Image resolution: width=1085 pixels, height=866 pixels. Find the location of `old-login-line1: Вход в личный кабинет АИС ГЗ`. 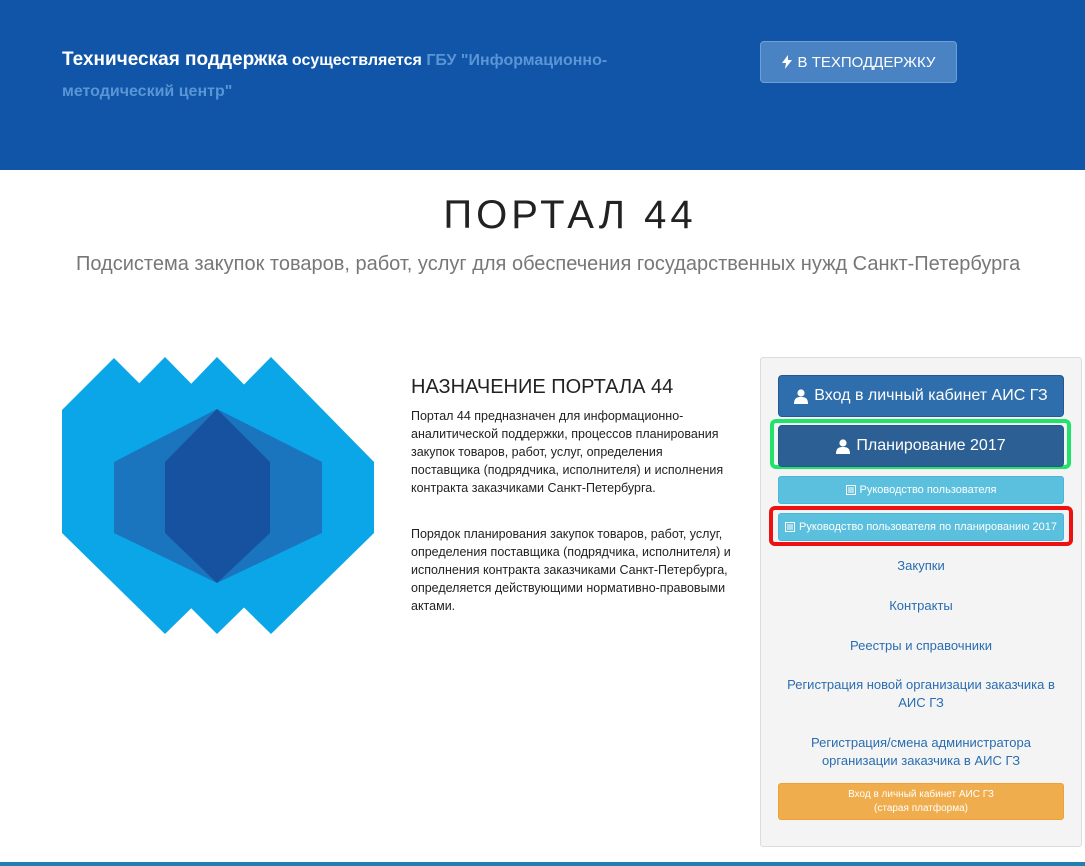

old-login-line1: Вход в личный кабинет АИС ГЗ is located at coordinates (921, 794).